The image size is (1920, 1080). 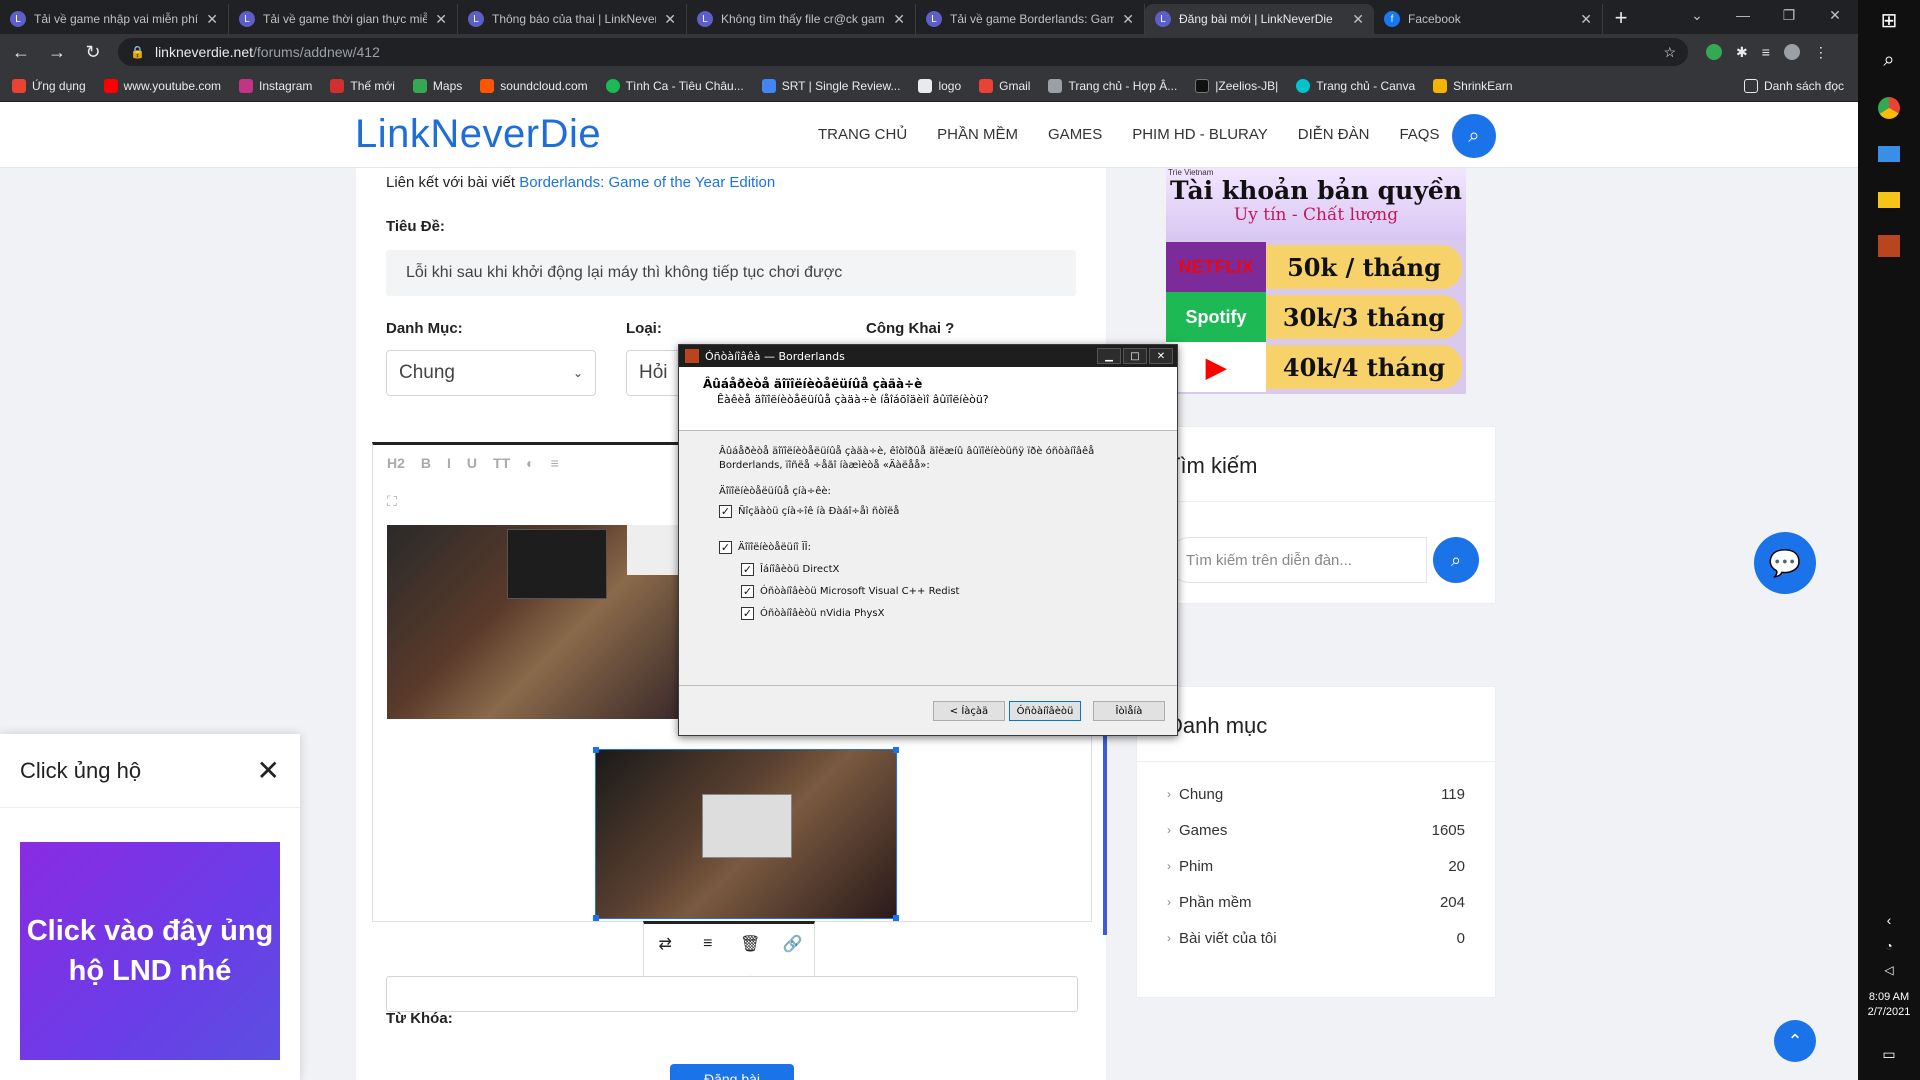 I want to click on new-tab-button: +, so click(x=1621, y=19).